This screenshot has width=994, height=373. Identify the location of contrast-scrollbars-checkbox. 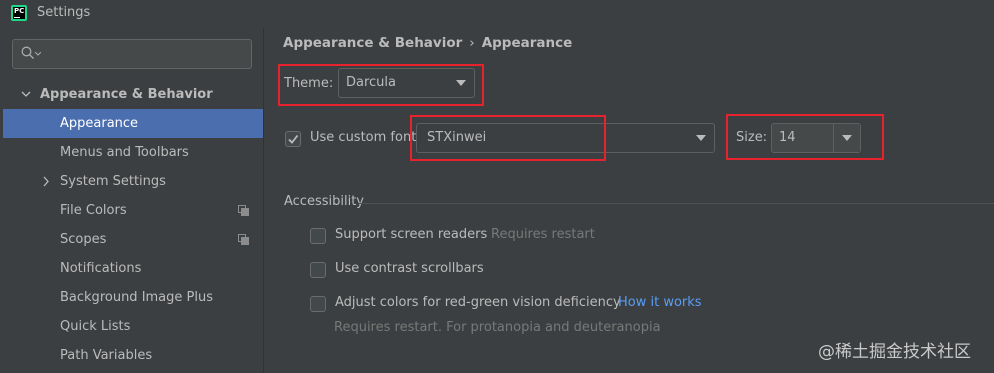
(318, 270).